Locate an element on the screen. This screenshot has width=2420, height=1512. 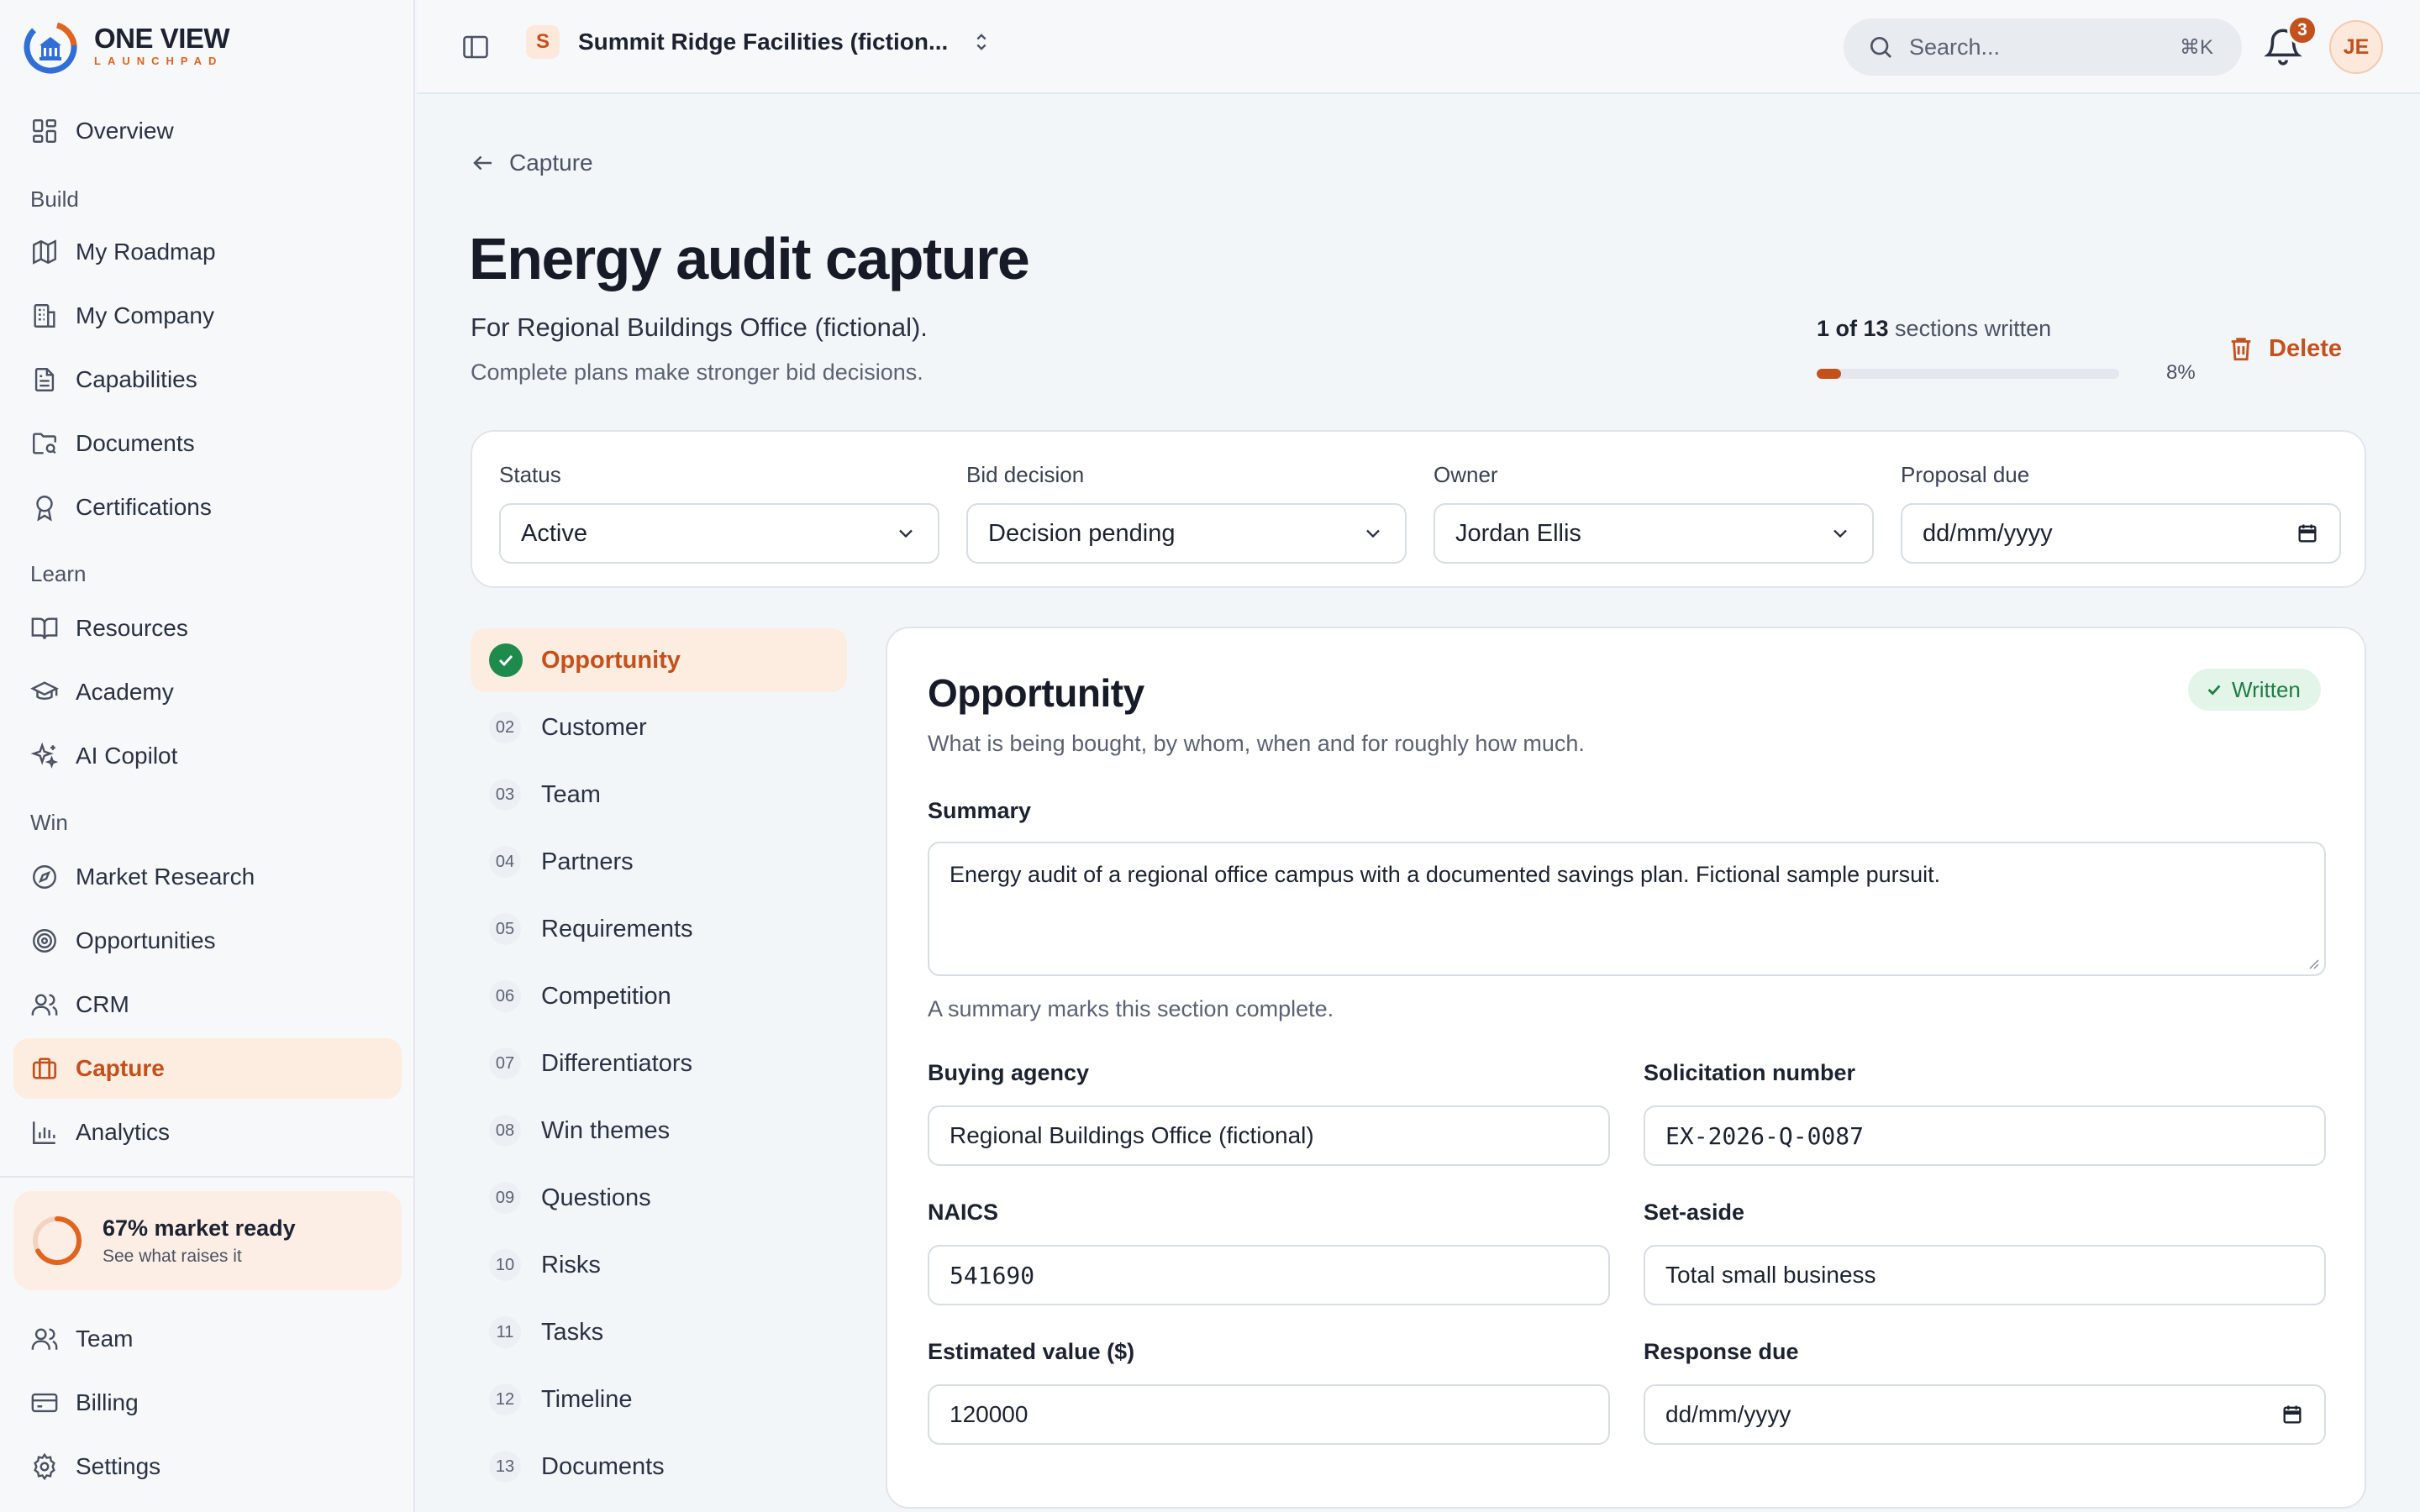
step-label: Questions is located at coordinates (596, 1197).